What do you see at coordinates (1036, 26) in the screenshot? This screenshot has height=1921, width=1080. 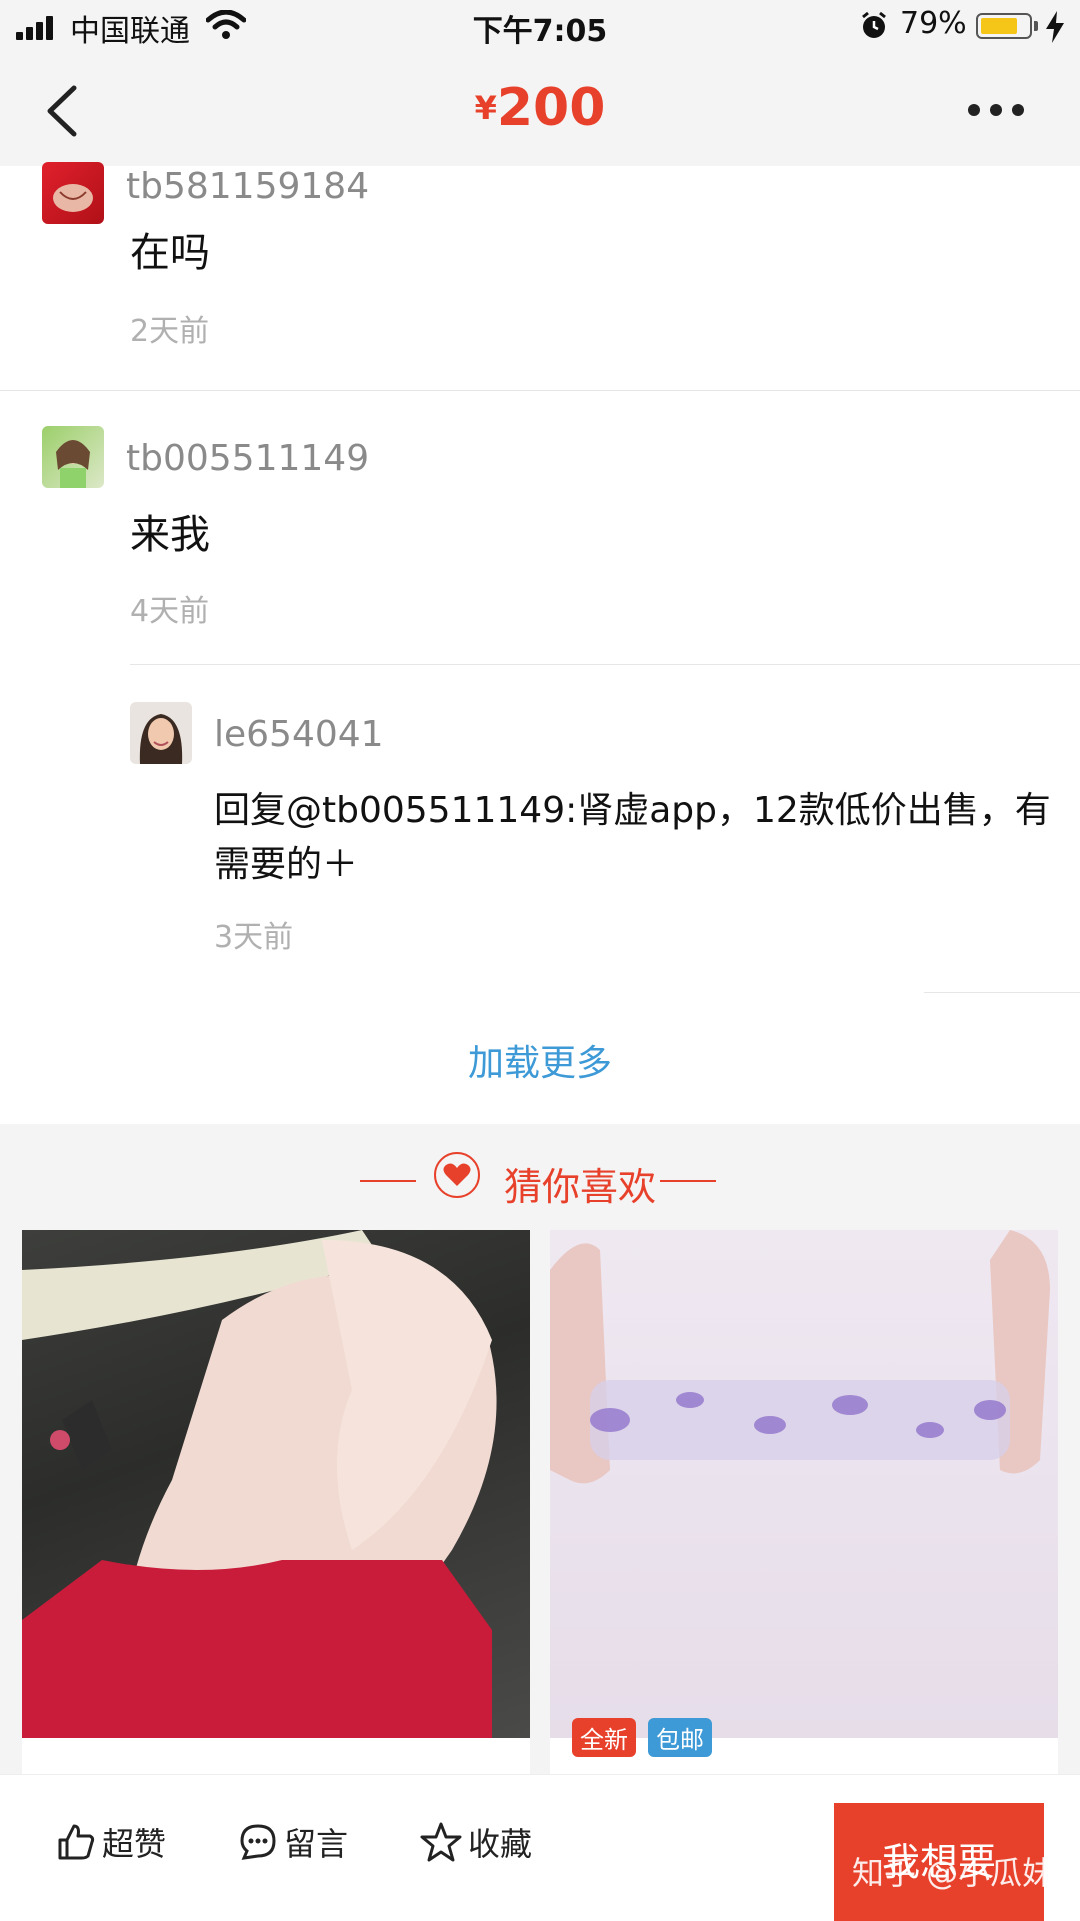 I see `battery-tip` at bounding box center [1036, 26].